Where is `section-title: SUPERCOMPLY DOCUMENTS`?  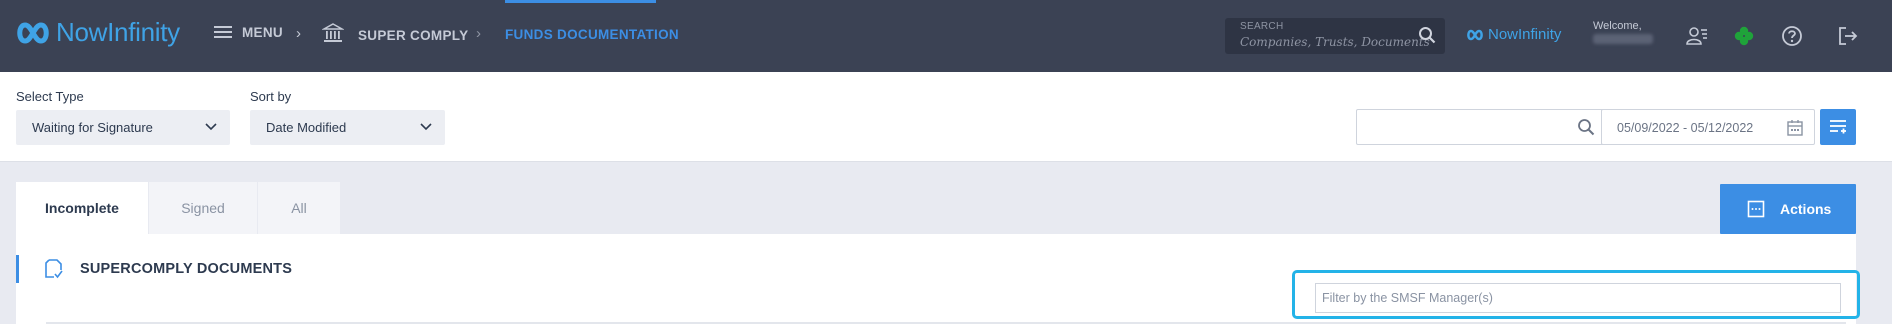
section-title: SUPERCOMPLY DOCUMENTS is located at coordinates (186, 269).